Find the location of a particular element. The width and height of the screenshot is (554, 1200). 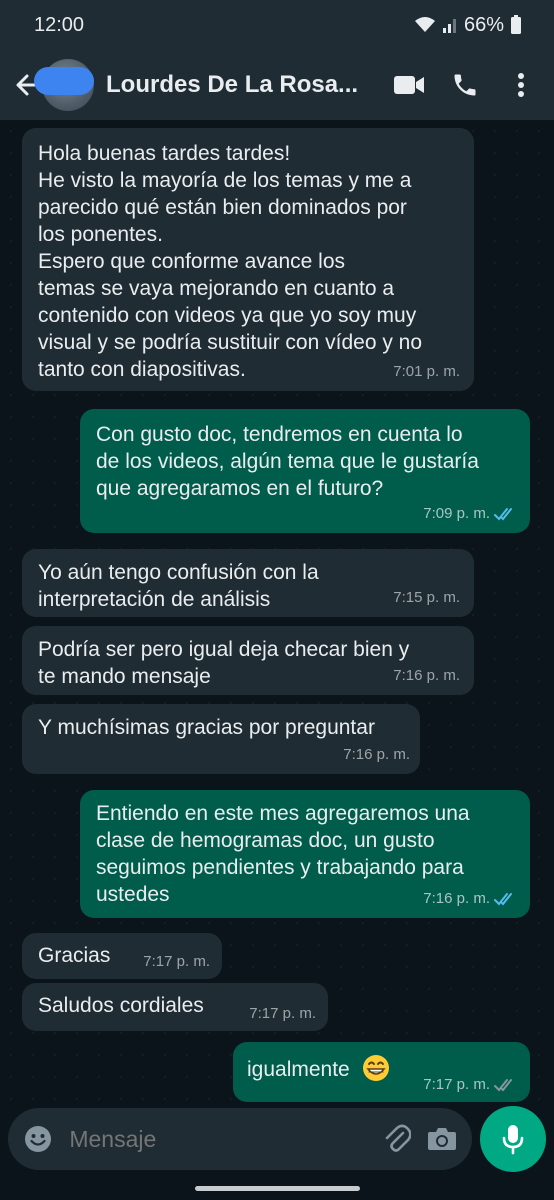

status-time: 12:00 is located at coordinates (59, 24).